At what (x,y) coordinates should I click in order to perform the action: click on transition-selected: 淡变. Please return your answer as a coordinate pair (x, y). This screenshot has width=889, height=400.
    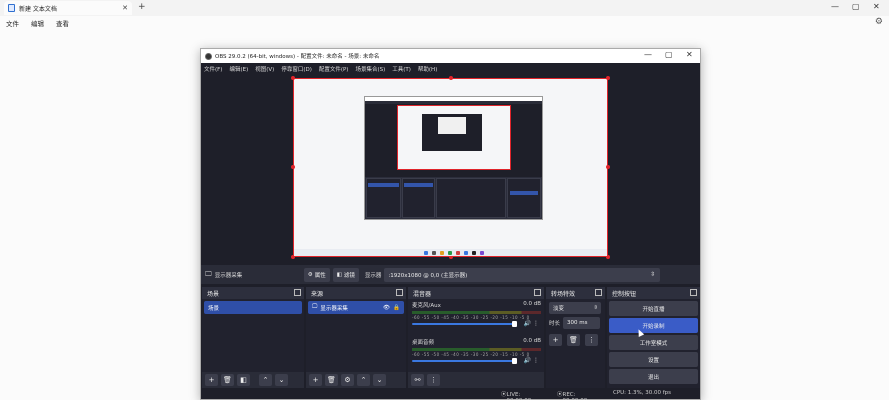
    Looking at the image, I should click on (559, 309).